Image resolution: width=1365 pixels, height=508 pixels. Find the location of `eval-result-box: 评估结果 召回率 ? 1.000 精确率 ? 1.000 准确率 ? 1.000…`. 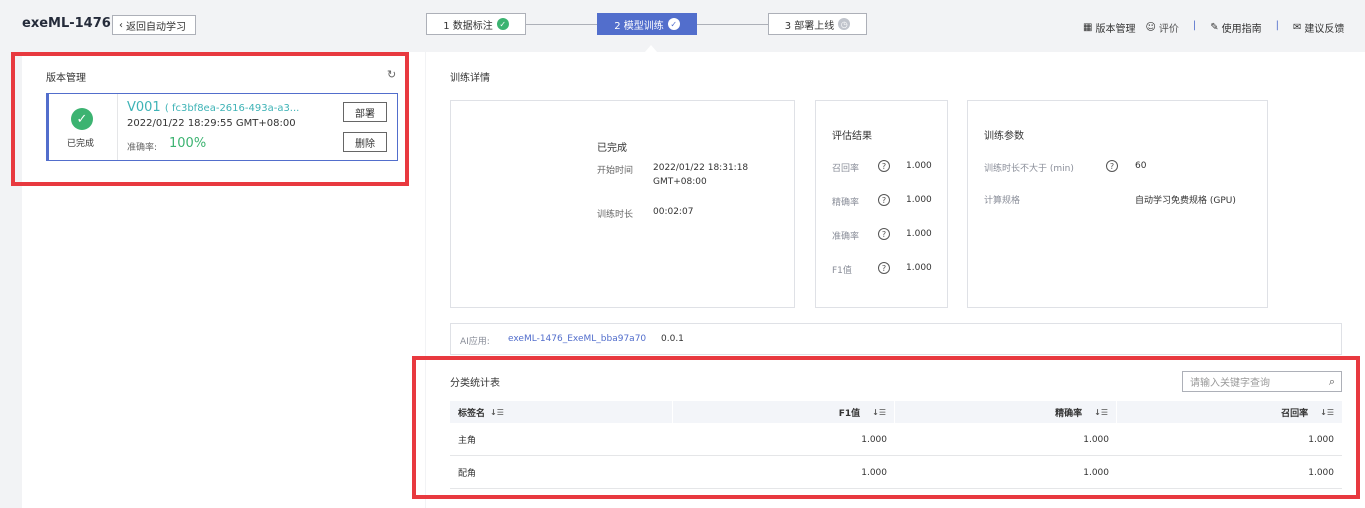

eval-result-box: 评估结果 召回率 ? 1.000 精确率 ? 1.000 准确率 ? 1.000… is located at coordinates (881, 204).